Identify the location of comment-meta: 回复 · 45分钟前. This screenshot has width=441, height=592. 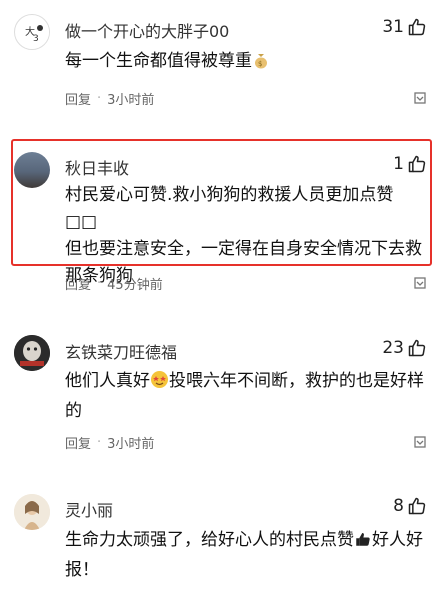
(114, 283).